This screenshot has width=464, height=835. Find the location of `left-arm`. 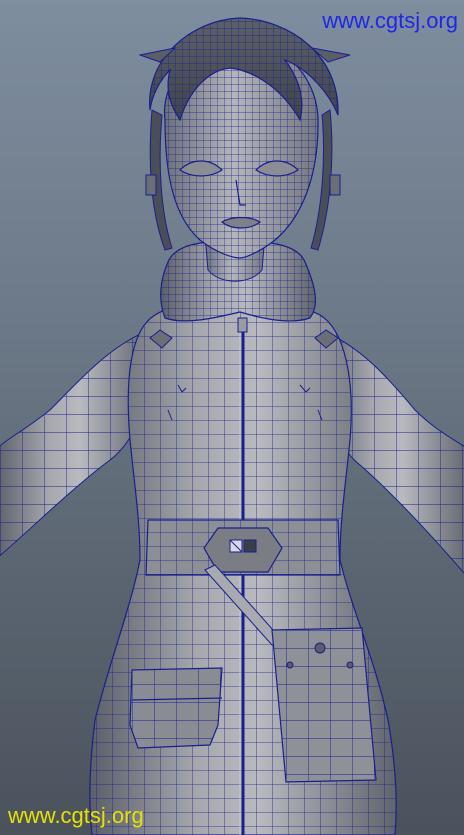

left-arm is located at coordinates (75, 443).